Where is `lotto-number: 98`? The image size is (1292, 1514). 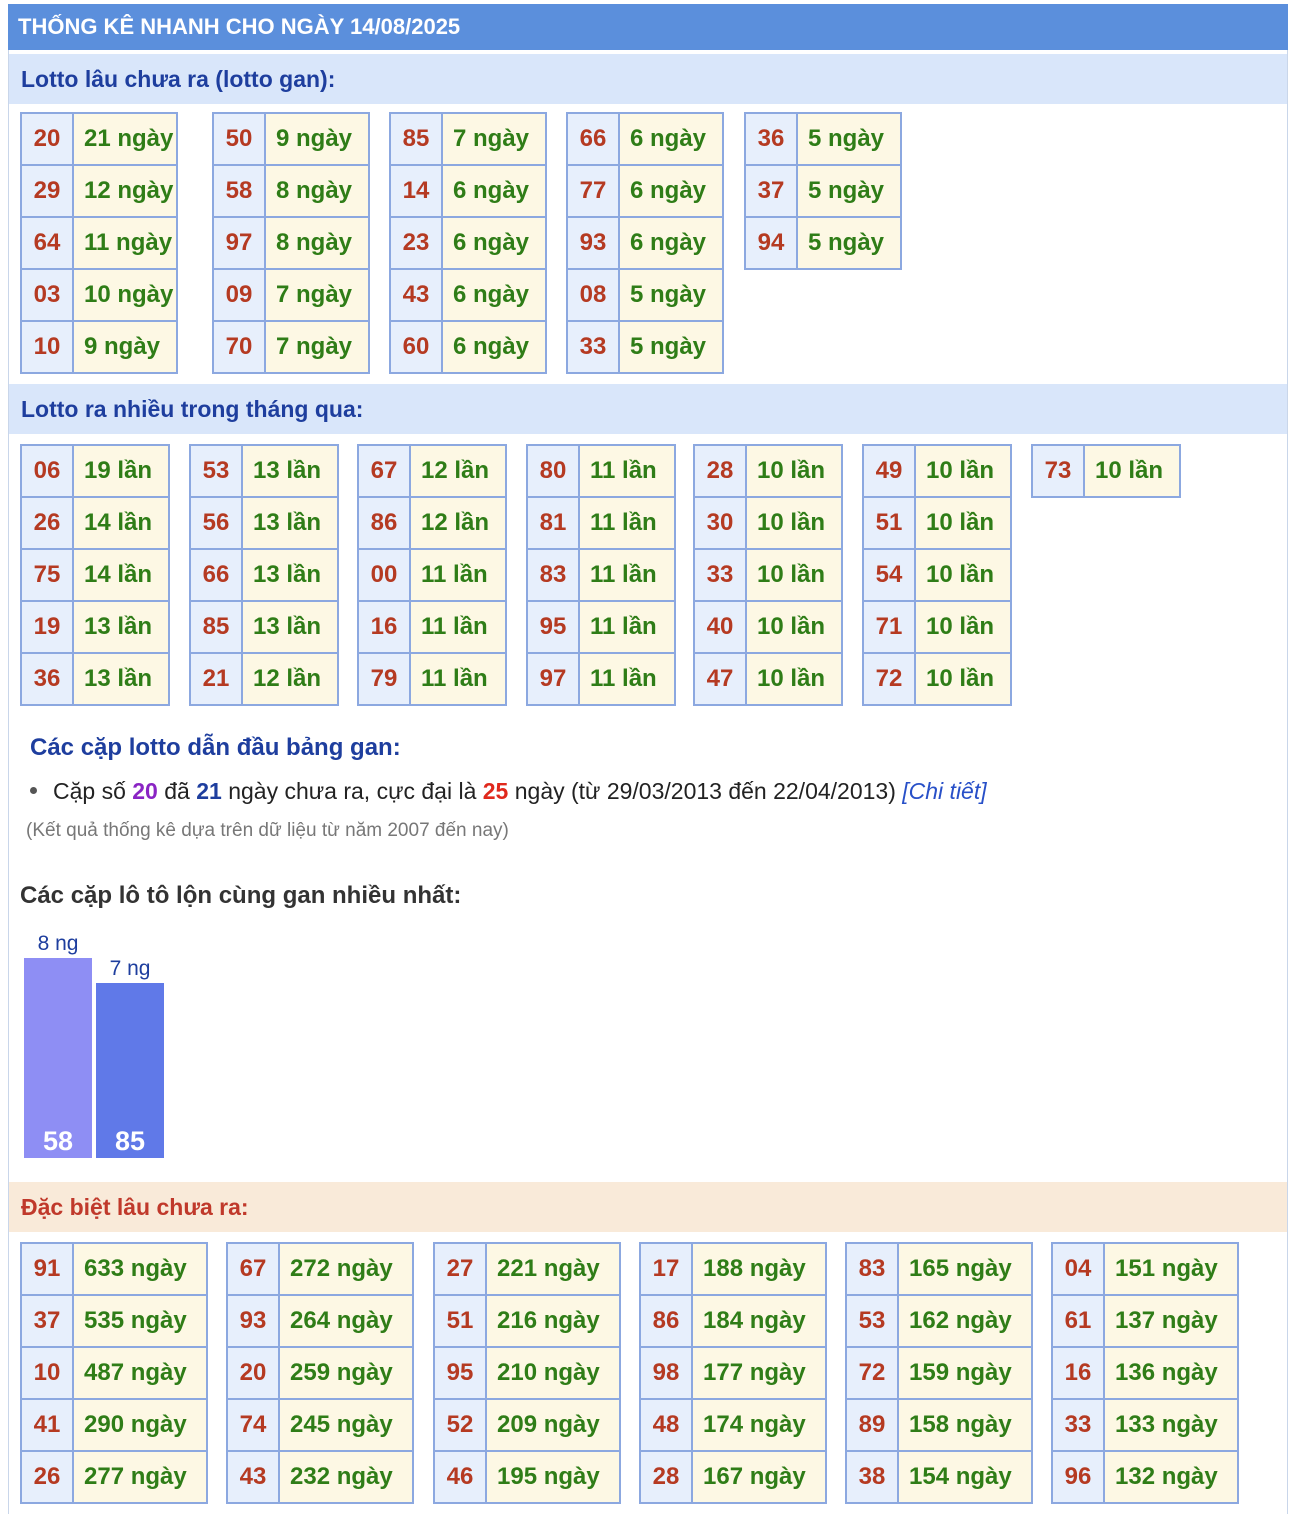 lotto-number: 98 is located at coordinates (666, 1373).